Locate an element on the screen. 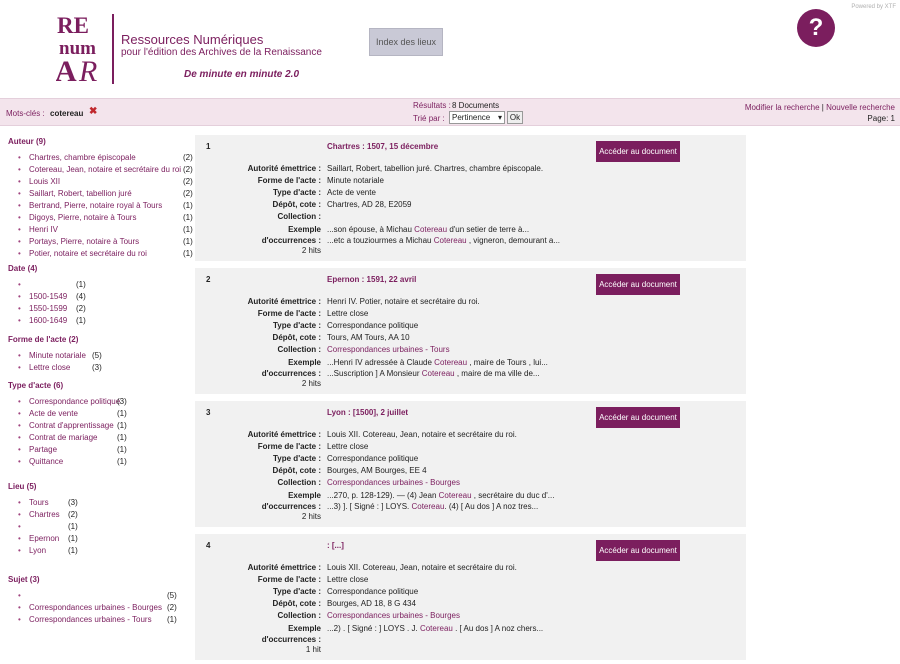 The image size is (900, 664). field-value-type: Correspondance politique is located at coordinates (373, 325).